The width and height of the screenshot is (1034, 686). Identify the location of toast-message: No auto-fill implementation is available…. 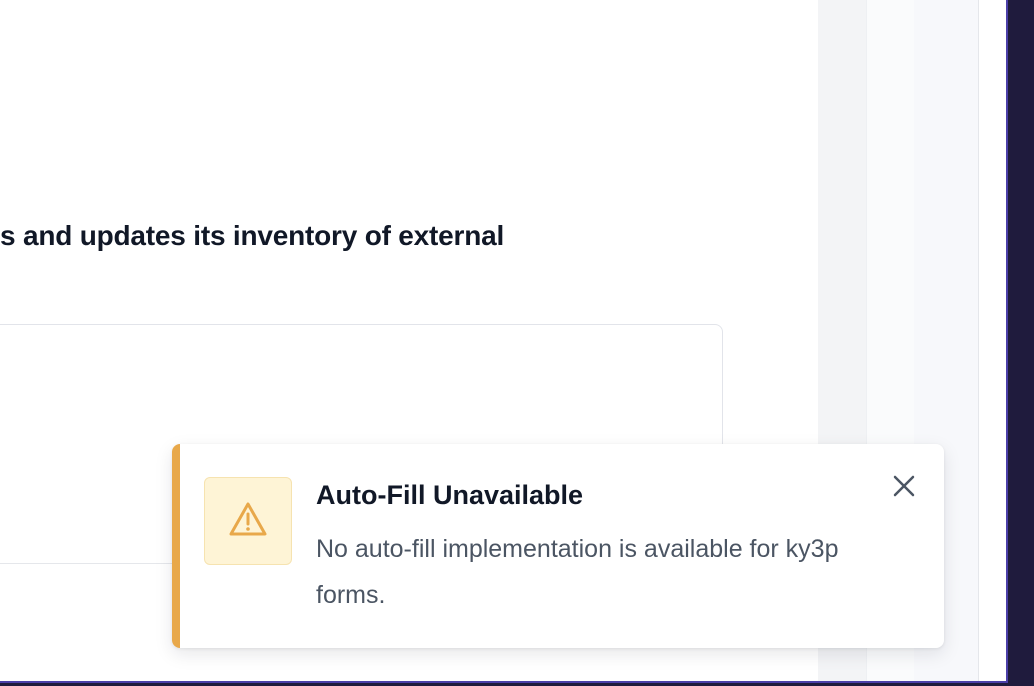
(577, 572).